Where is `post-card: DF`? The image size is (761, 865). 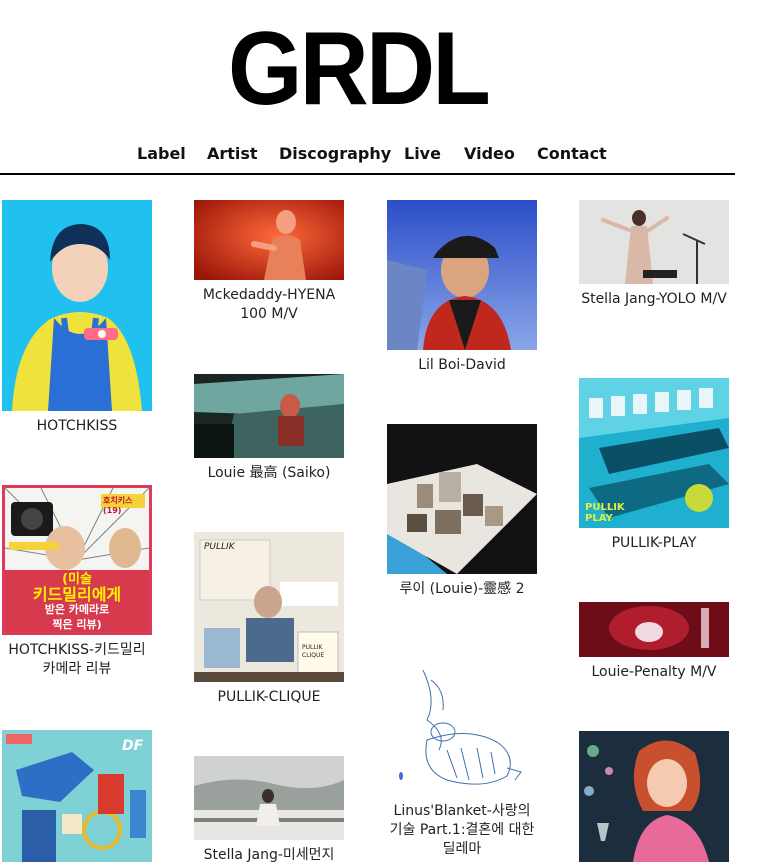
post-card: DF is located at coordinates (77, 796).